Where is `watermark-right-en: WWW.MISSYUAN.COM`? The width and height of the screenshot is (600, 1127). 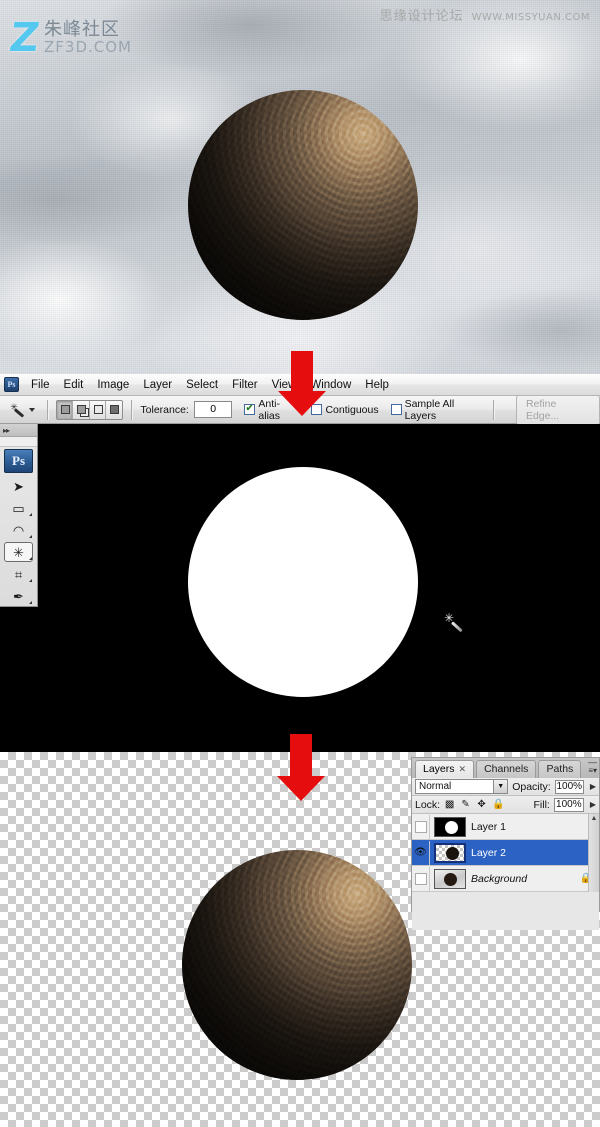
watermark-right-en: WWW.MISSYUAN.COM is located at coordinates (530, 17).